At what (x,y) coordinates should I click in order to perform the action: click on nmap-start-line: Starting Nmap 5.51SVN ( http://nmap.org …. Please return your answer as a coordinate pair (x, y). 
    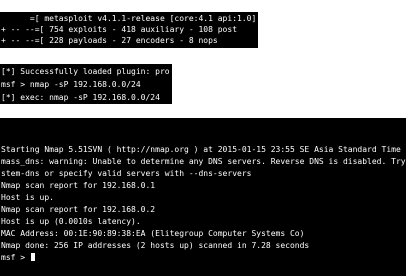
    Looking at the image, I should click on (203, 149).